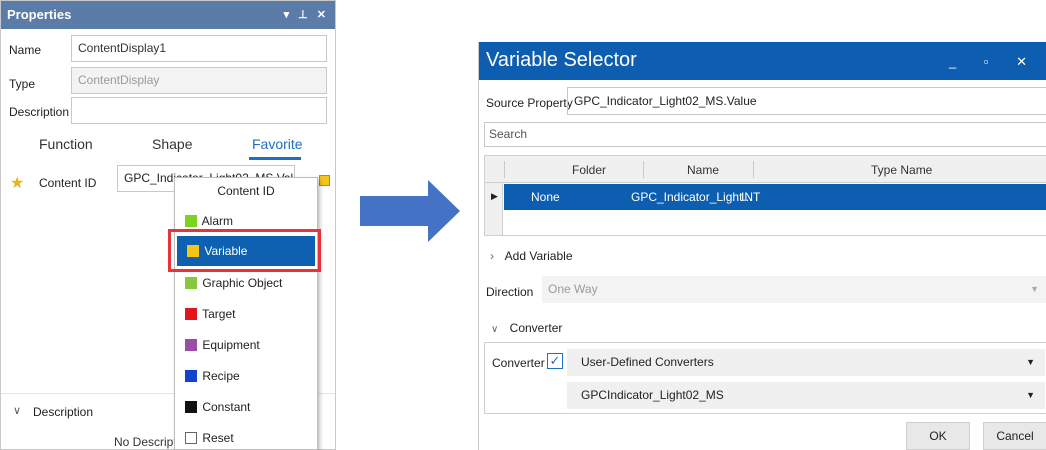 Image resolution: width=1046 pixels, height=450 pixels. What do you see at coordinates (199, 80) in the screenshot?
I see `type-field: ContentDisplay` at bounding box center [199, 80].